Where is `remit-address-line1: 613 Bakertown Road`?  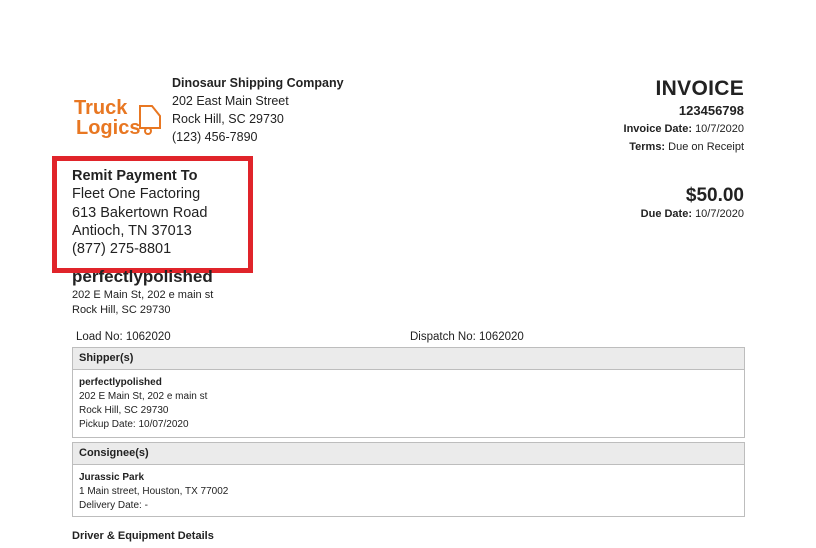
remit-address-line1: 613 Bakertown Road is located at coordinates (140, 212).